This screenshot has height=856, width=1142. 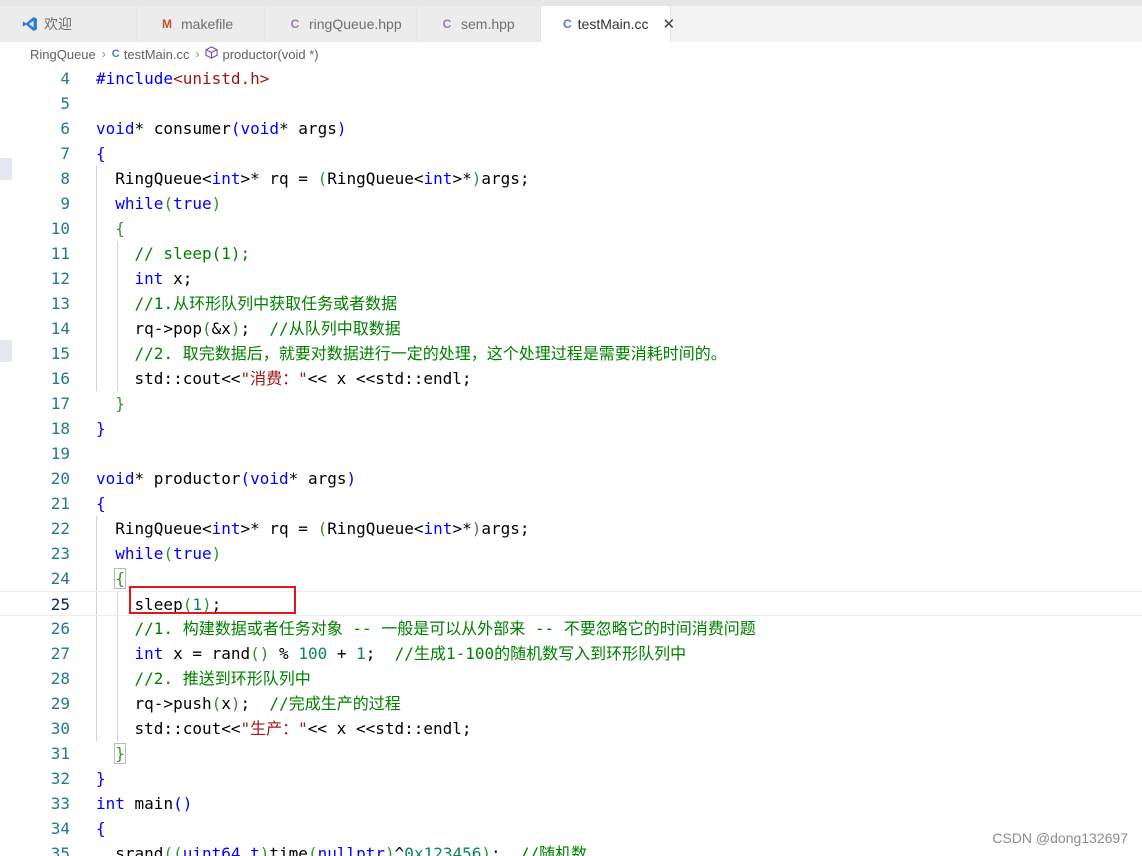 What do you see at coordinates (60, 828) in the screenshot?
I see `line-number: 34` at bounding box center [60, 828].